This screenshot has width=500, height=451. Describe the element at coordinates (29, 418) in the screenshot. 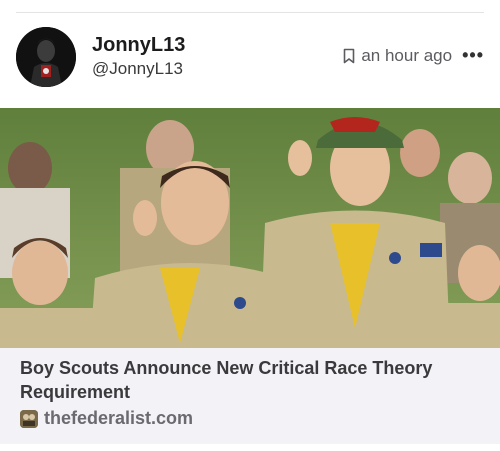

I see `site-favicon` at that location.